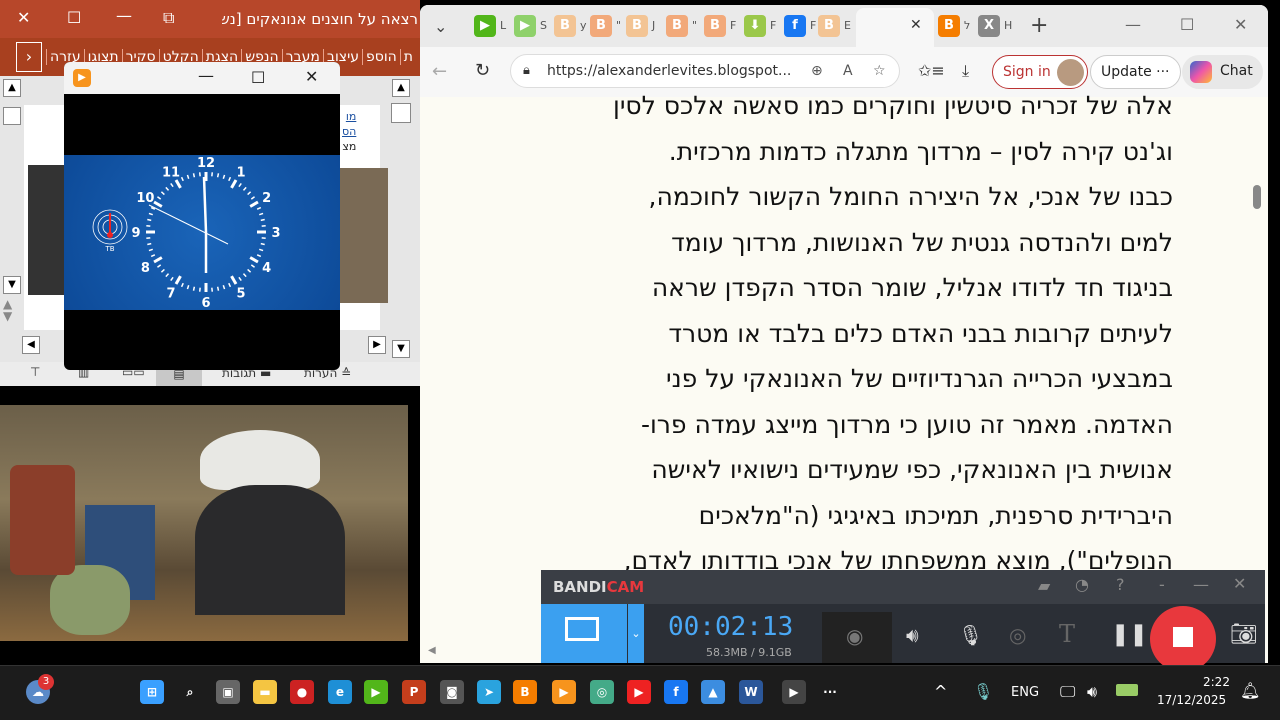  Describe the element at coordinates (857, 637) in the screenshot. I see `webcam-toggle: ◉` at that location.